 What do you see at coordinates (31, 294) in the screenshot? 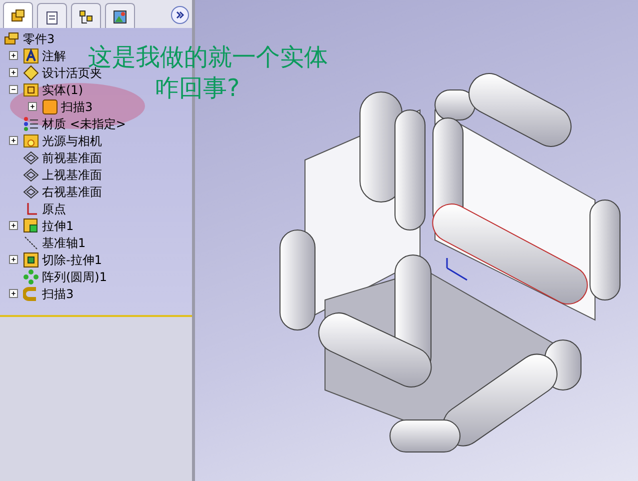
I see `sweep-icon` at bounding box center [31, 294].